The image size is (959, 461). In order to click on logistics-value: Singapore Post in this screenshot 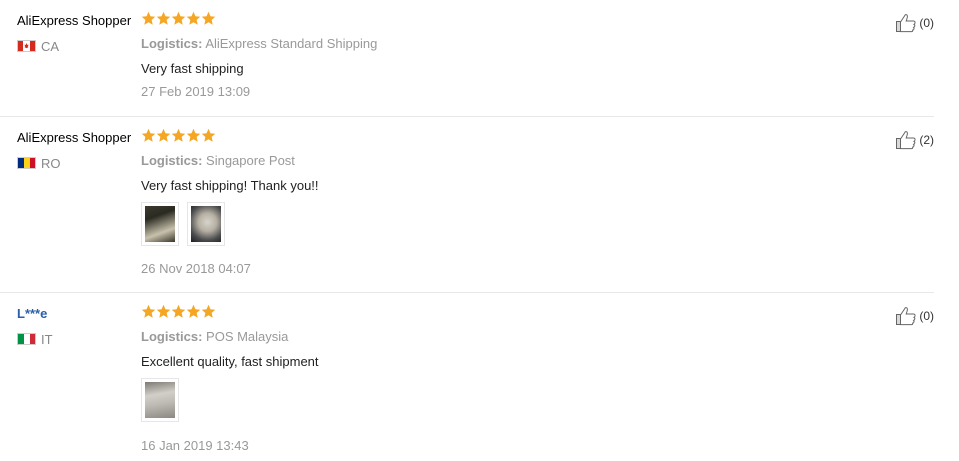, I will do `click(250, 160)`.